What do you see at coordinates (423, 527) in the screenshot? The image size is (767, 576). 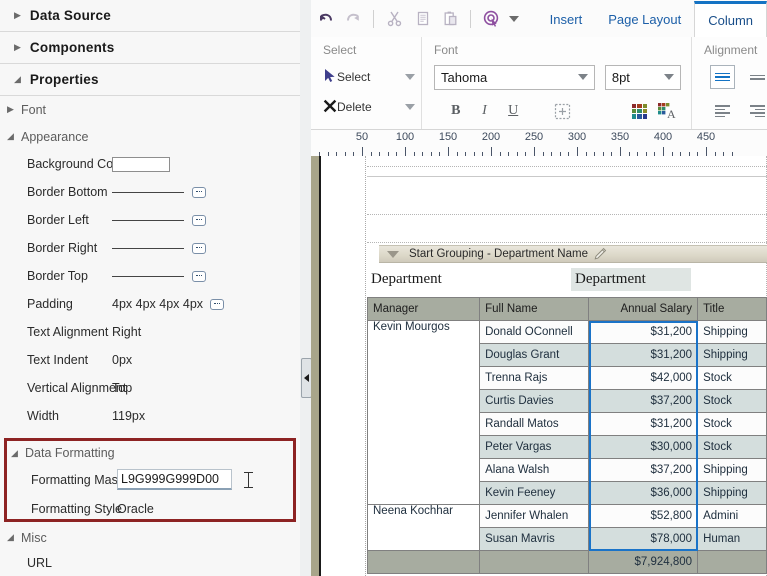 I see `cell-manager: Neena Kochhar` at bounding box center [423, 527].